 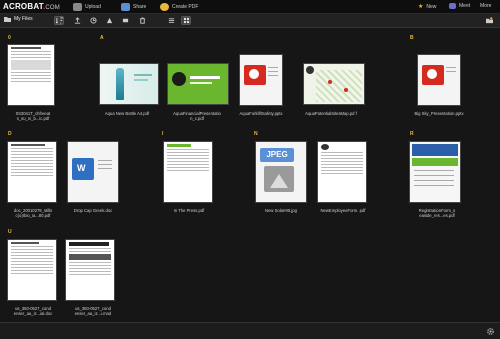 I want to click on new-folder-icon, so click(x=489, y=20).